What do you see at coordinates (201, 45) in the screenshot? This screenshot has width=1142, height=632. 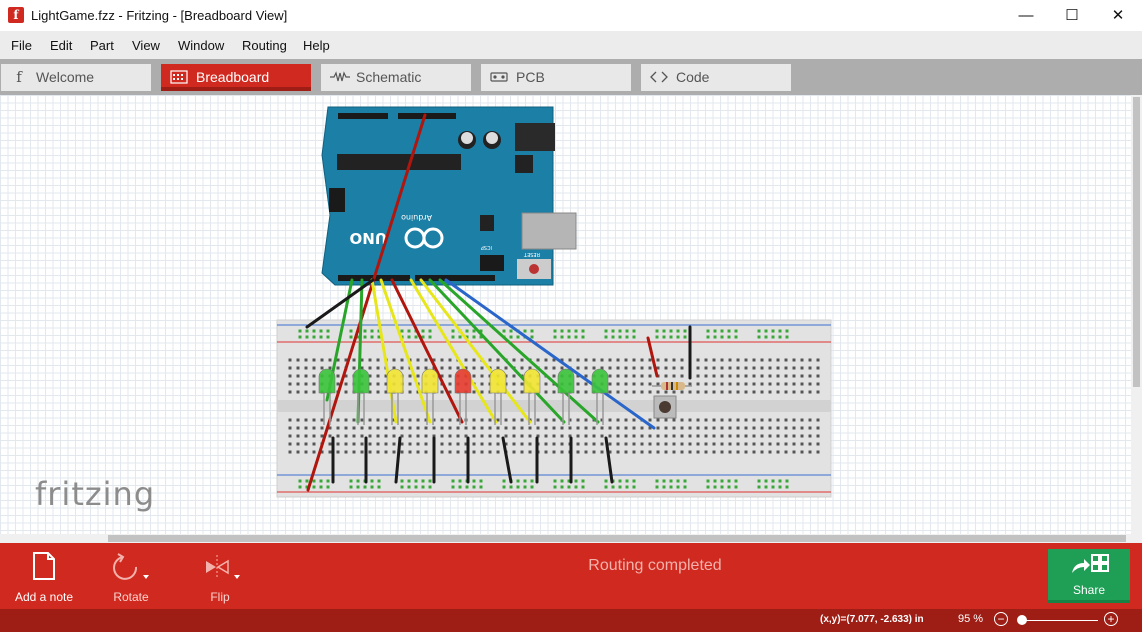 I see `menu-window: Window` at bounding box center [201, 45].